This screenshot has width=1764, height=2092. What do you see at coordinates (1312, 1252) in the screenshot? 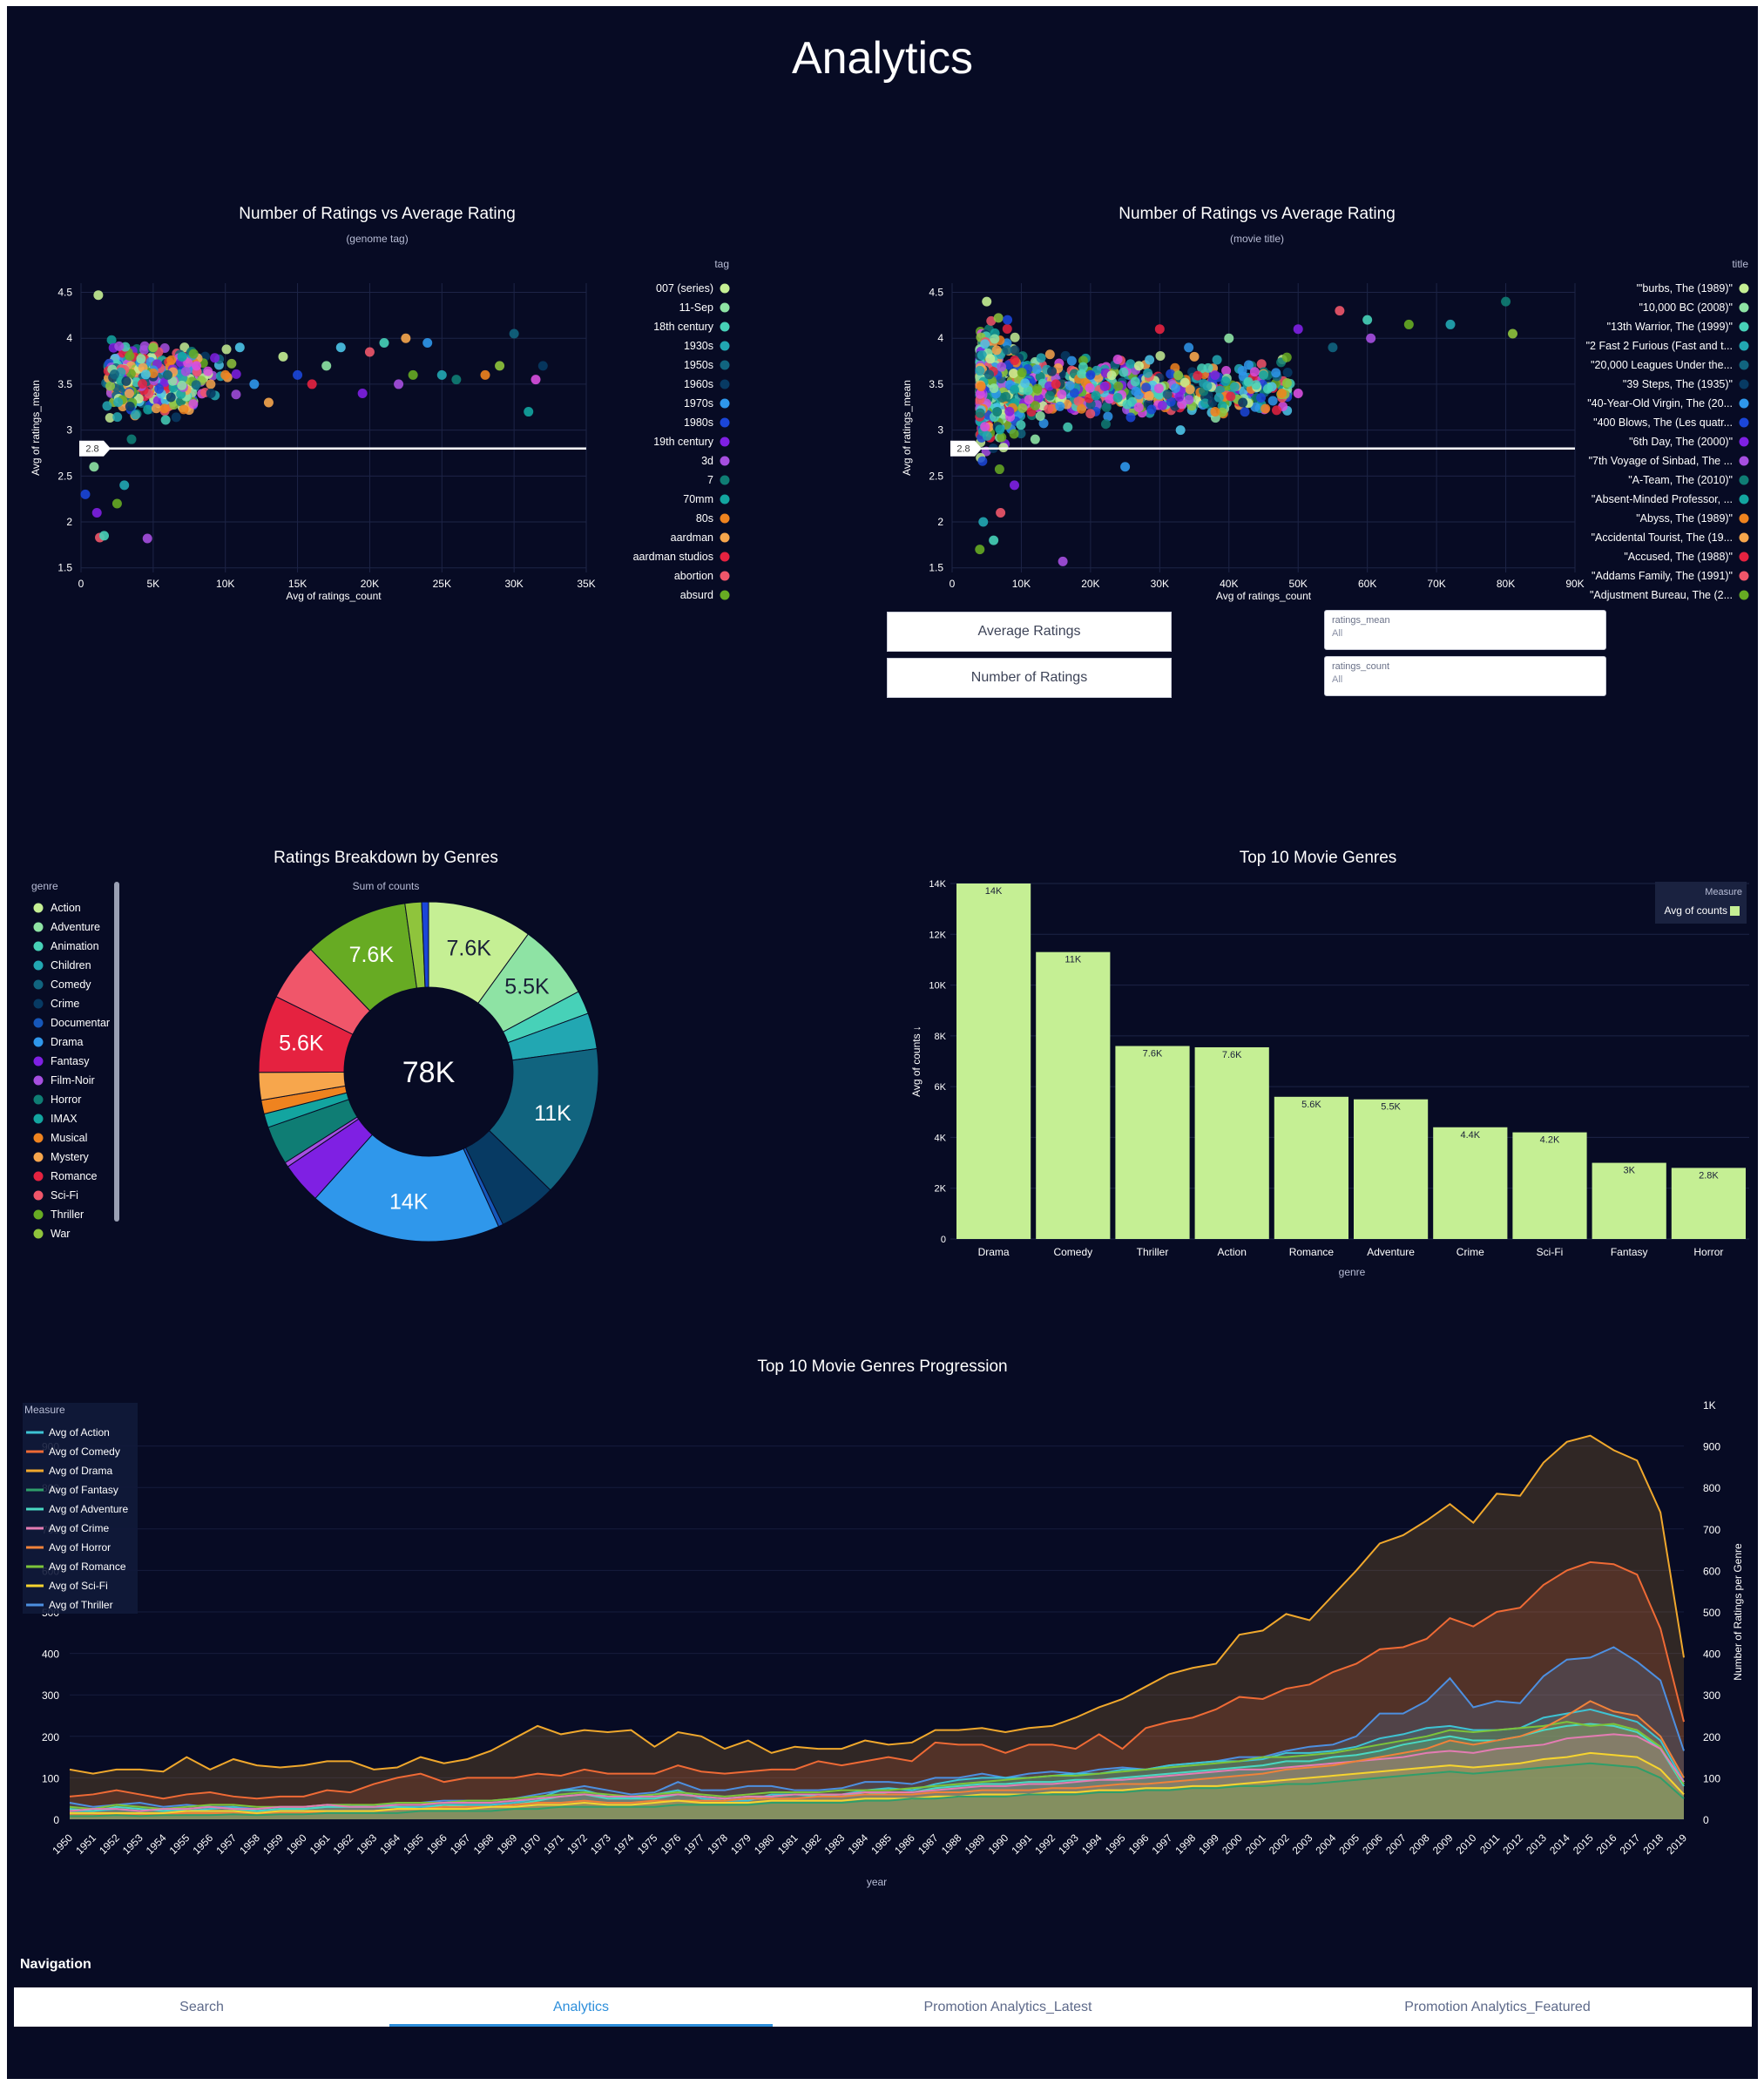
I see `x-tick-label: Romance` at bounding box center [1312, 1252].